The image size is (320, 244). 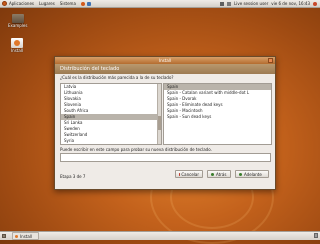 I want to click on system-tray: Live session user vie 6 de nov, 16:43, so click(x=268, y=3).